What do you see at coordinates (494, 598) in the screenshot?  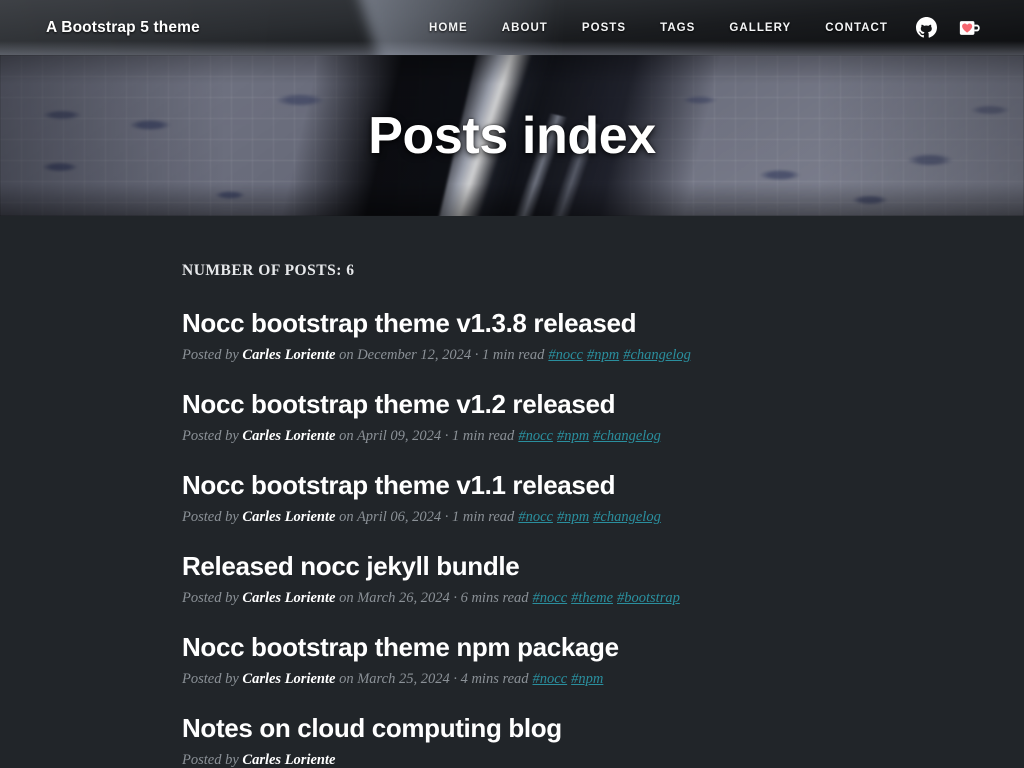 I see `post-read-time: 6 mins read` at bounding box center [494, 598].